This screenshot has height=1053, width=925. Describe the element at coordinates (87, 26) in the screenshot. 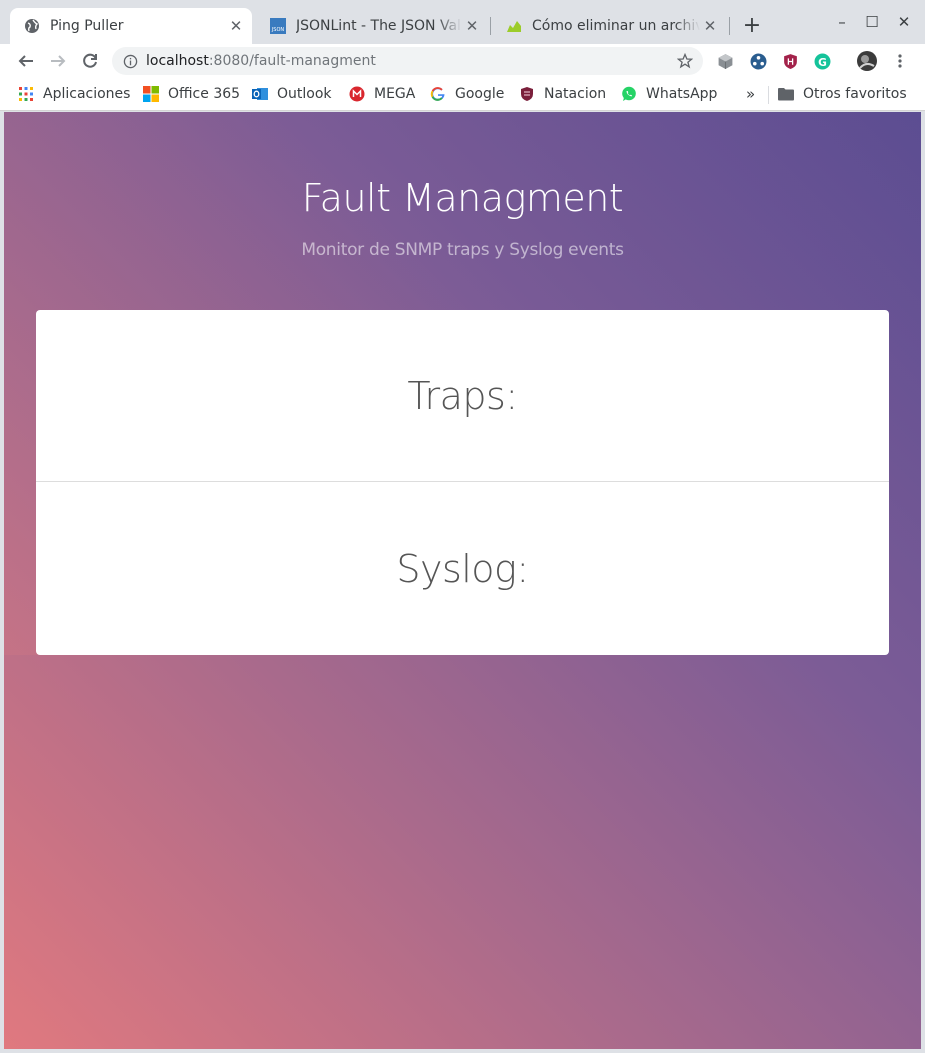

I see `tab-title: Ping Puller` at that location.